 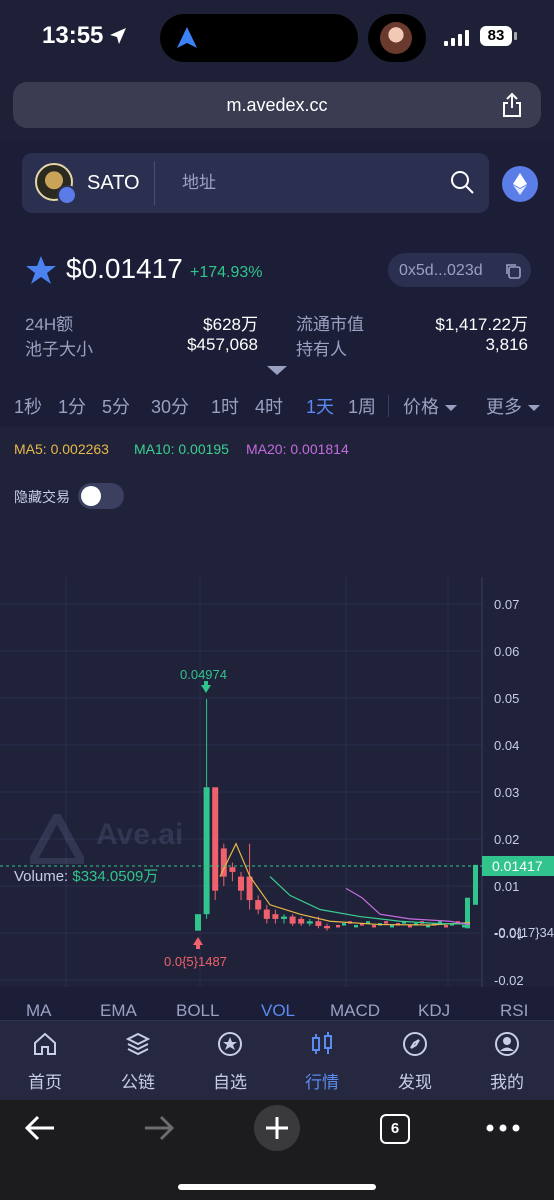 What do you see at coordinates (269, 406) in the screenshot?
I see `interval-4h: 4时` at bounding box center [269, 406].